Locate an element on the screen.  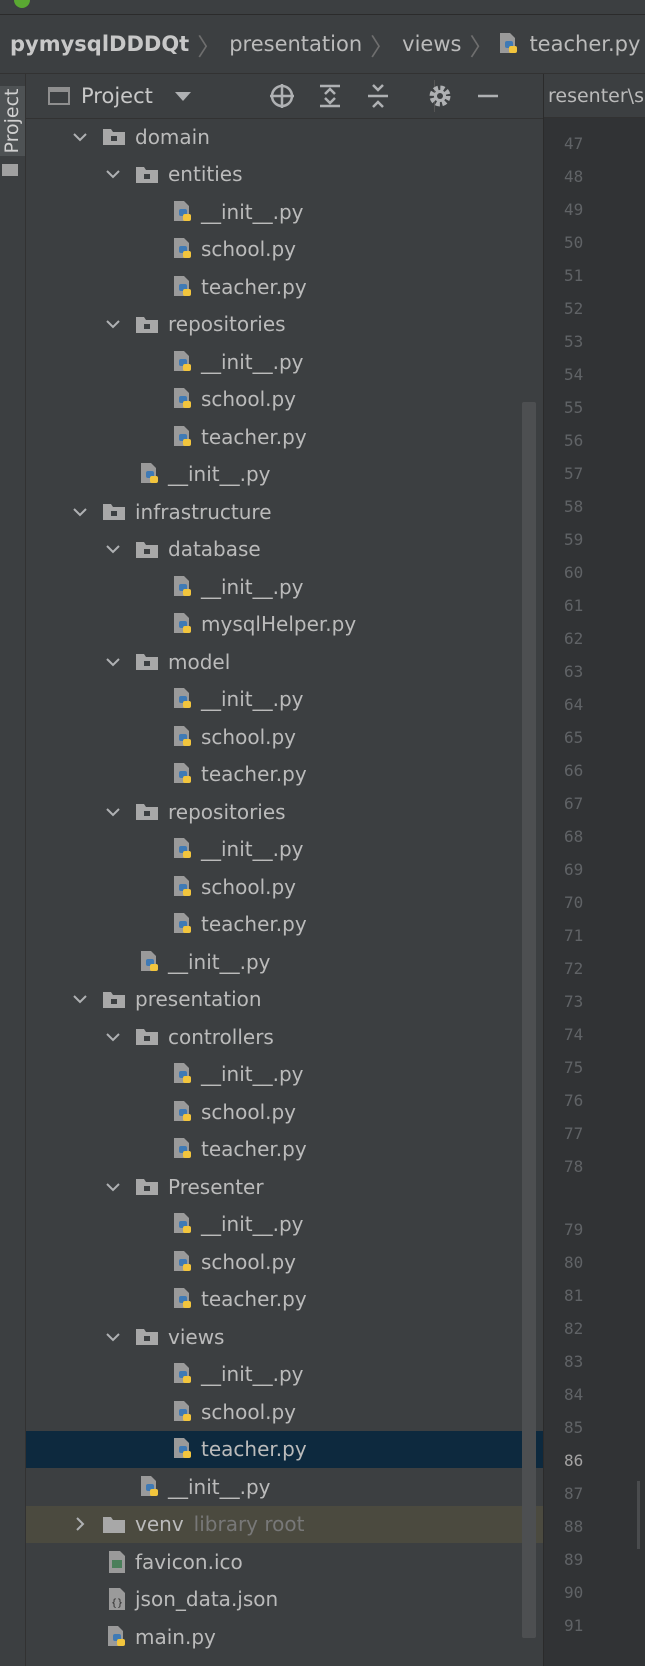
app-logo-icon is located at coordinates (22, 4).